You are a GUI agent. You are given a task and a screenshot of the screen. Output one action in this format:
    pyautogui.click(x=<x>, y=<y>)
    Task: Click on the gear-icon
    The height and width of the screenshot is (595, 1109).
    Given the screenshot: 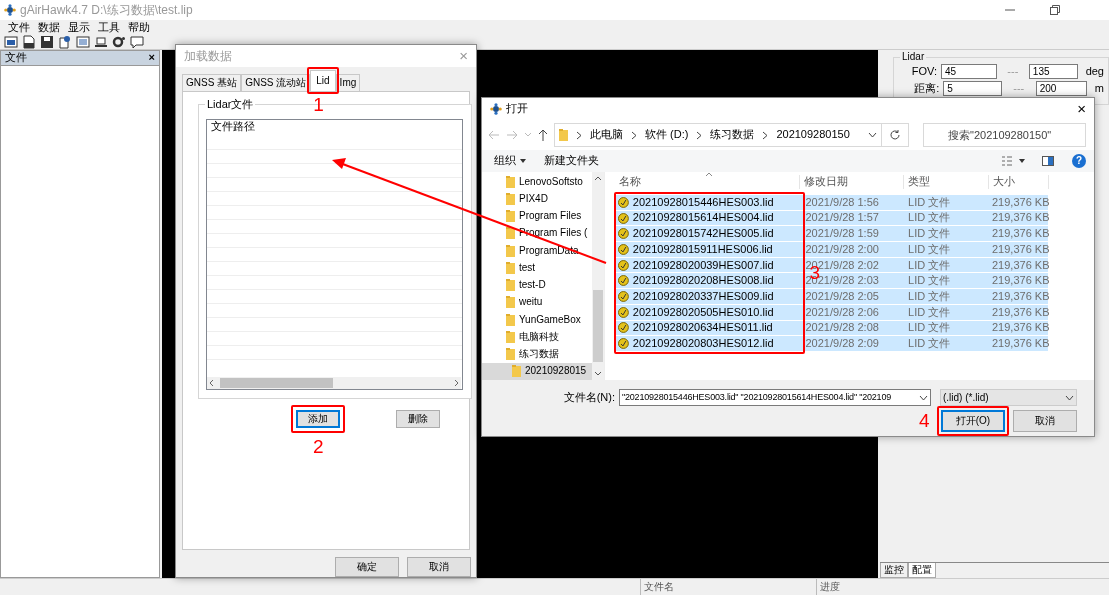 What is the action you would take?
    pyautogui.click(x=119, y=42)
    